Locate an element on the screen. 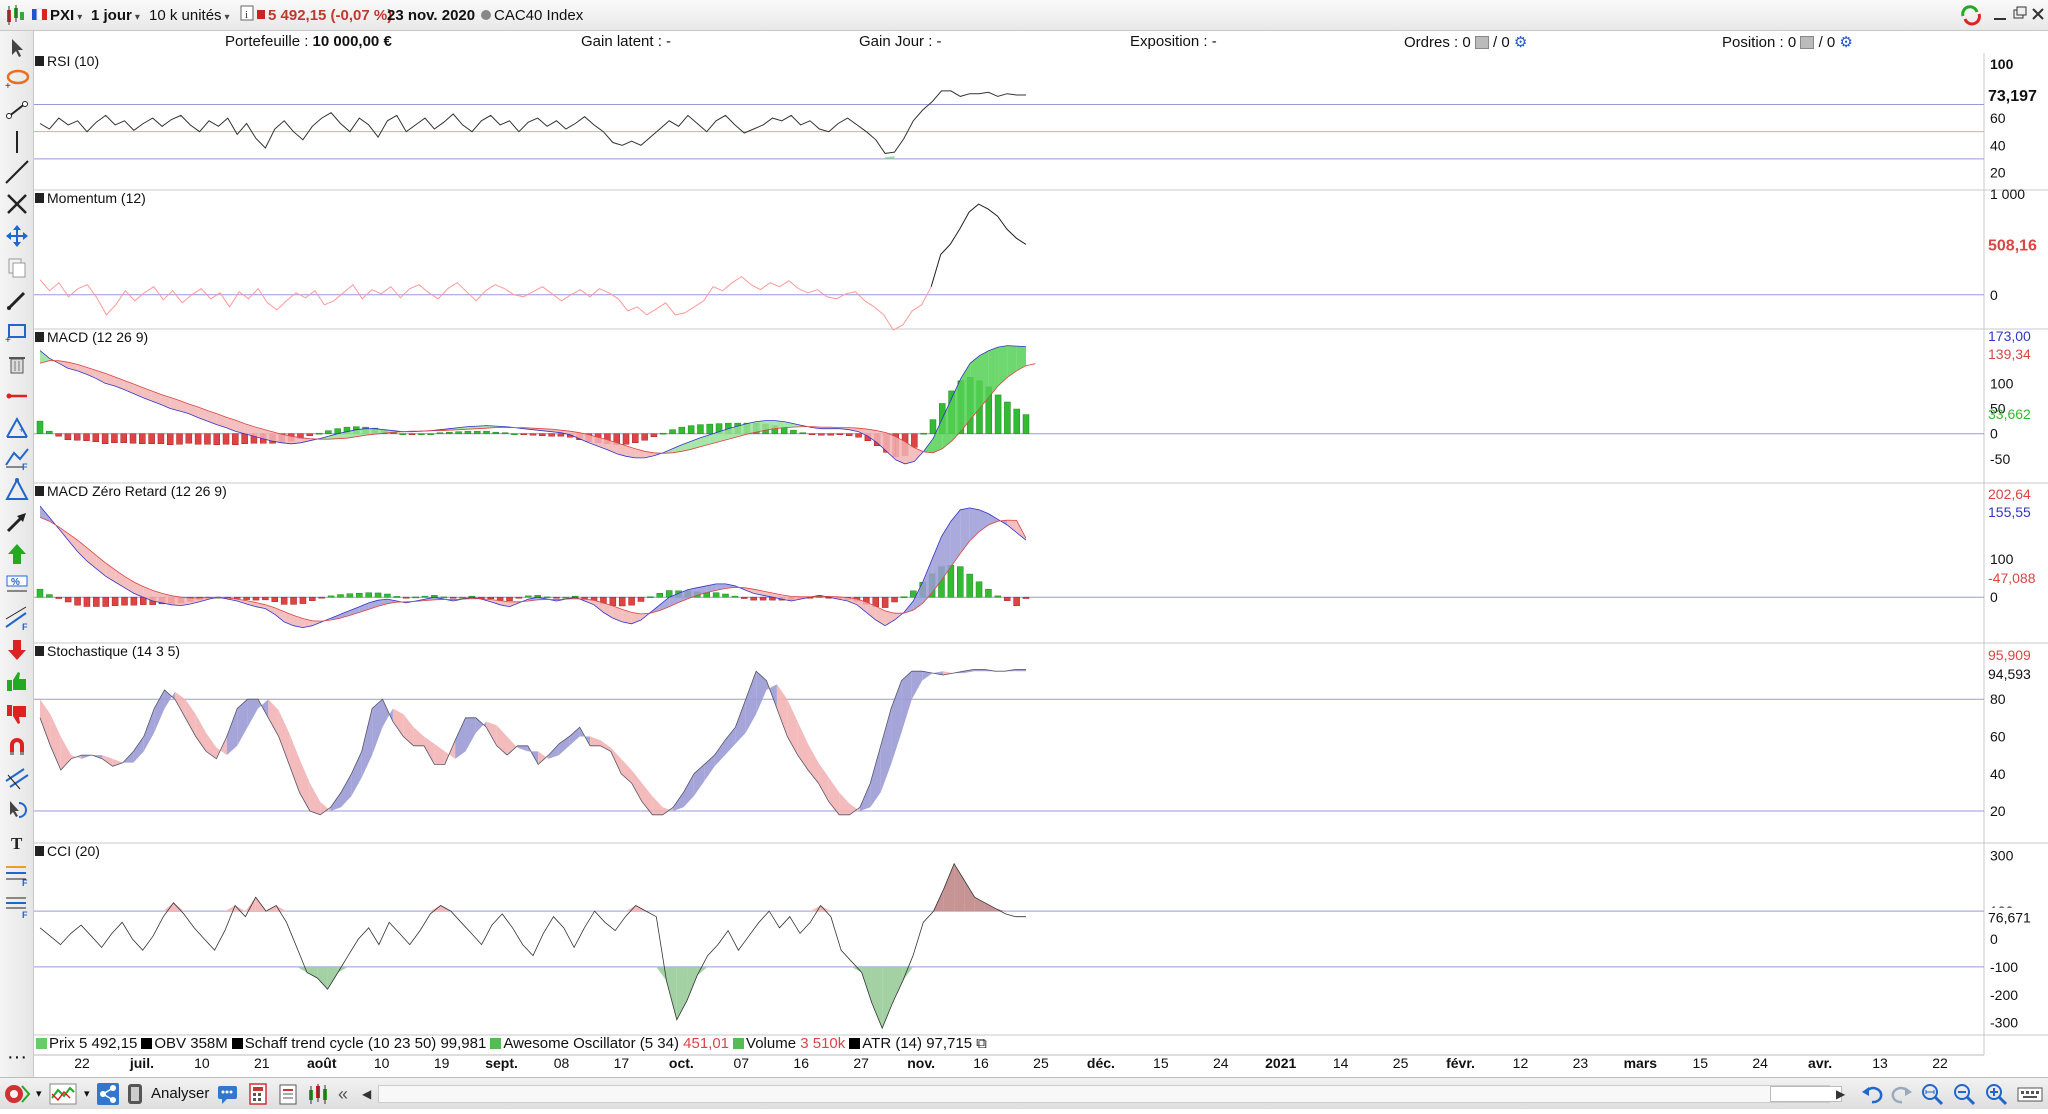 This screenshot has height=1114, width=2048. ellipse-tool-icon: + is located at coordinates (17, 78).